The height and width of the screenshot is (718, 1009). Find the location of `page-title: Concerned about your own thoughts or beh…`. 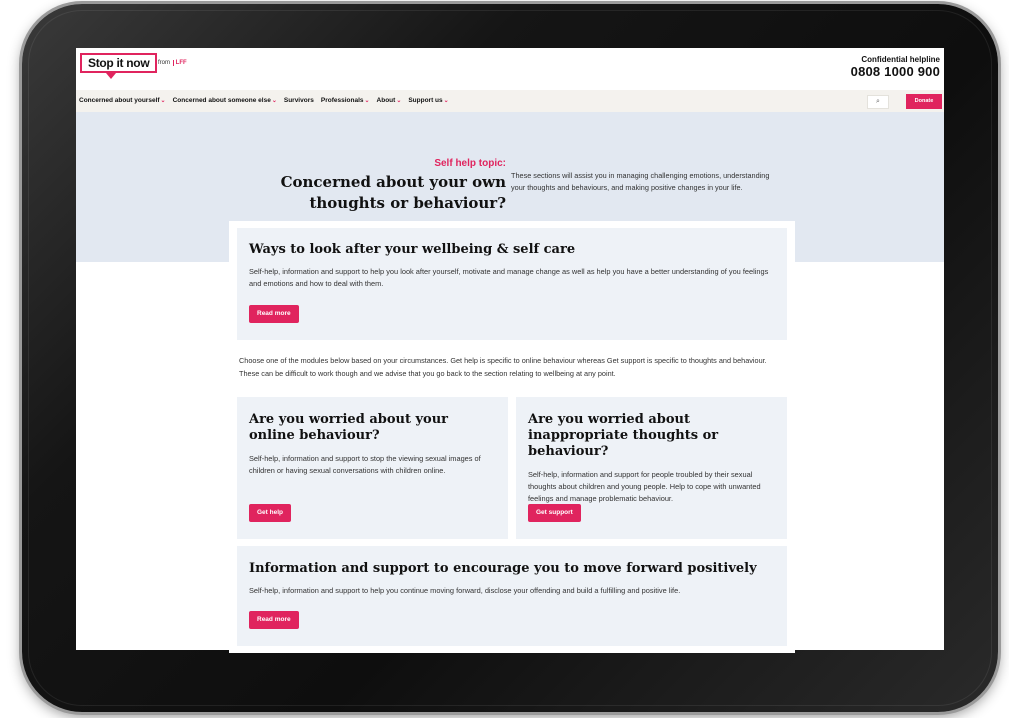

page-title: Concerned about your own thoughts or beh… is located at coordinates (393, 192).